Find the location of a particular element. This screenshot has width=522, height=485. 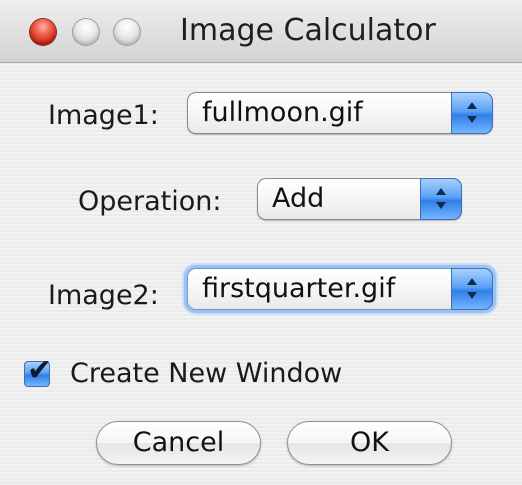

image2-label: Image2: is located at coordinates (103, 295).